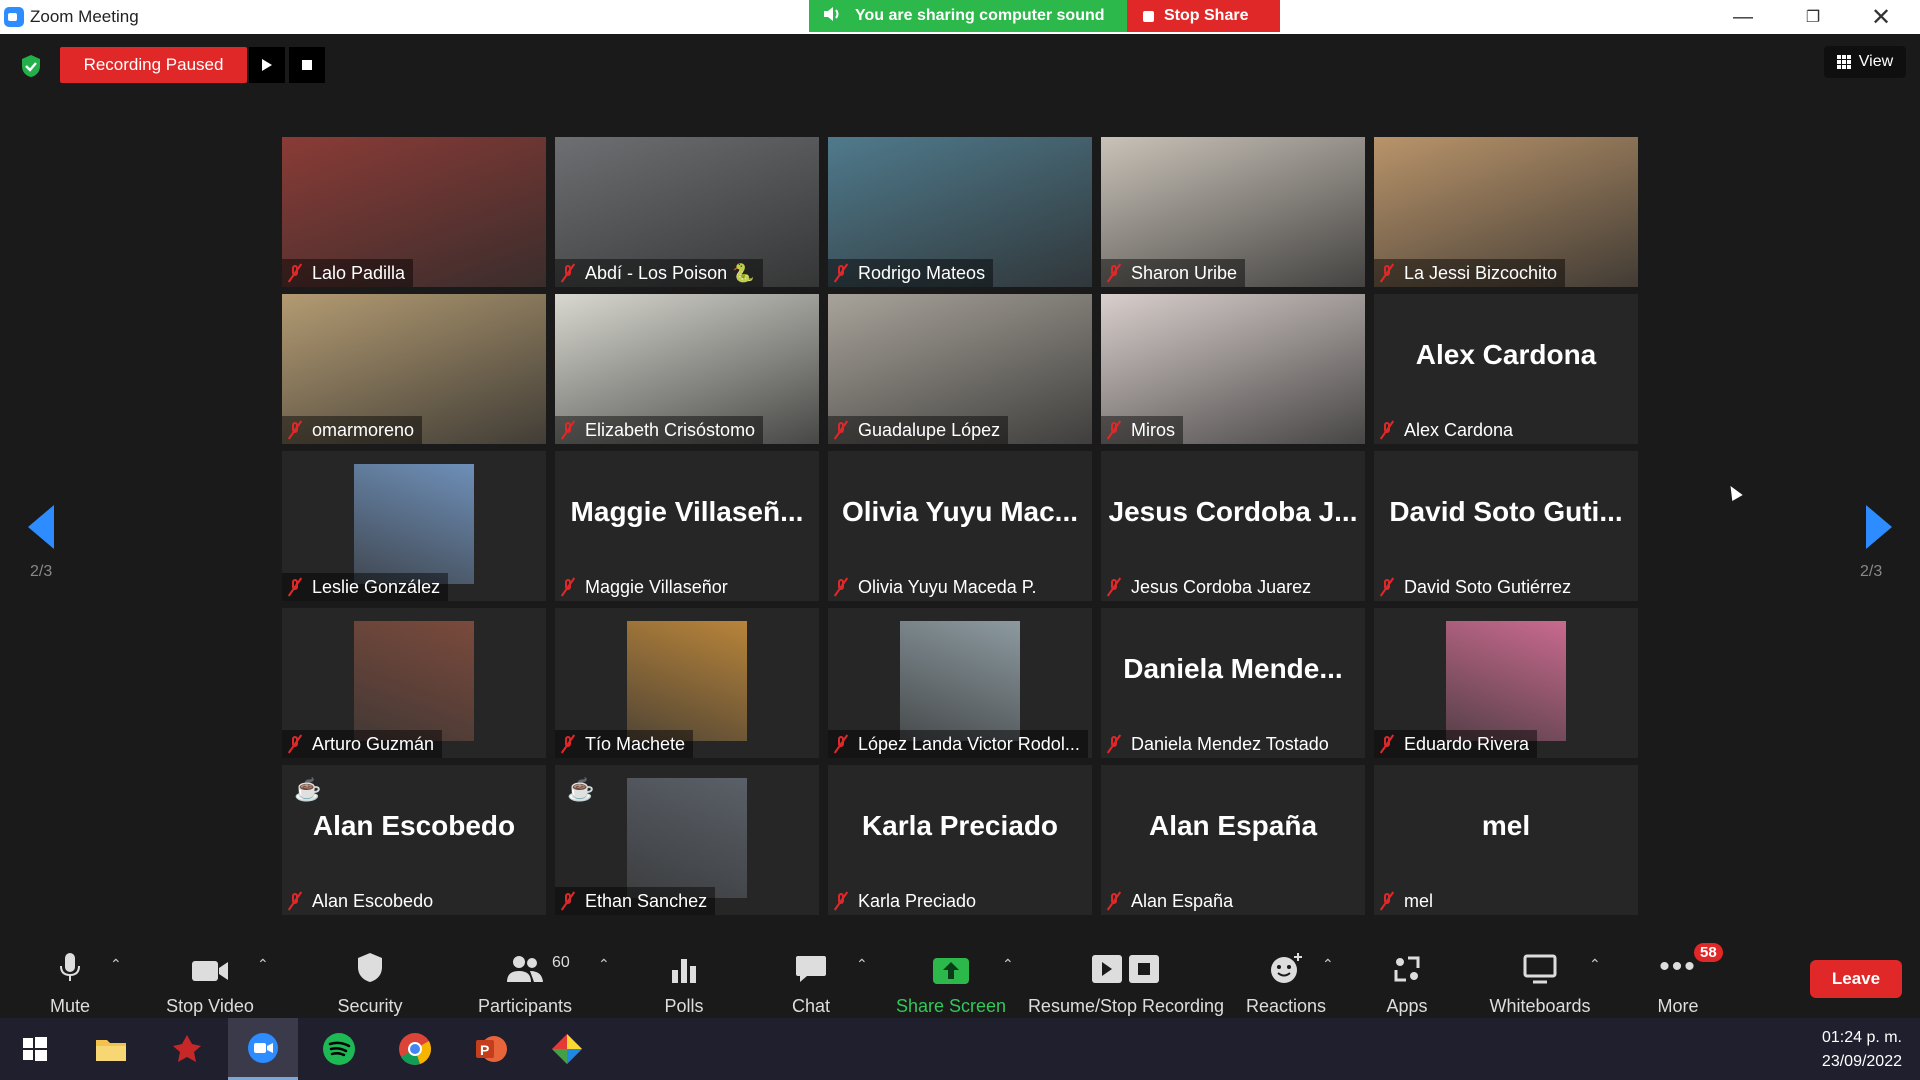  Describe the element at coordinates (414, 526) in the screenshot. I see `participant-tile: Leslie González` at that location.